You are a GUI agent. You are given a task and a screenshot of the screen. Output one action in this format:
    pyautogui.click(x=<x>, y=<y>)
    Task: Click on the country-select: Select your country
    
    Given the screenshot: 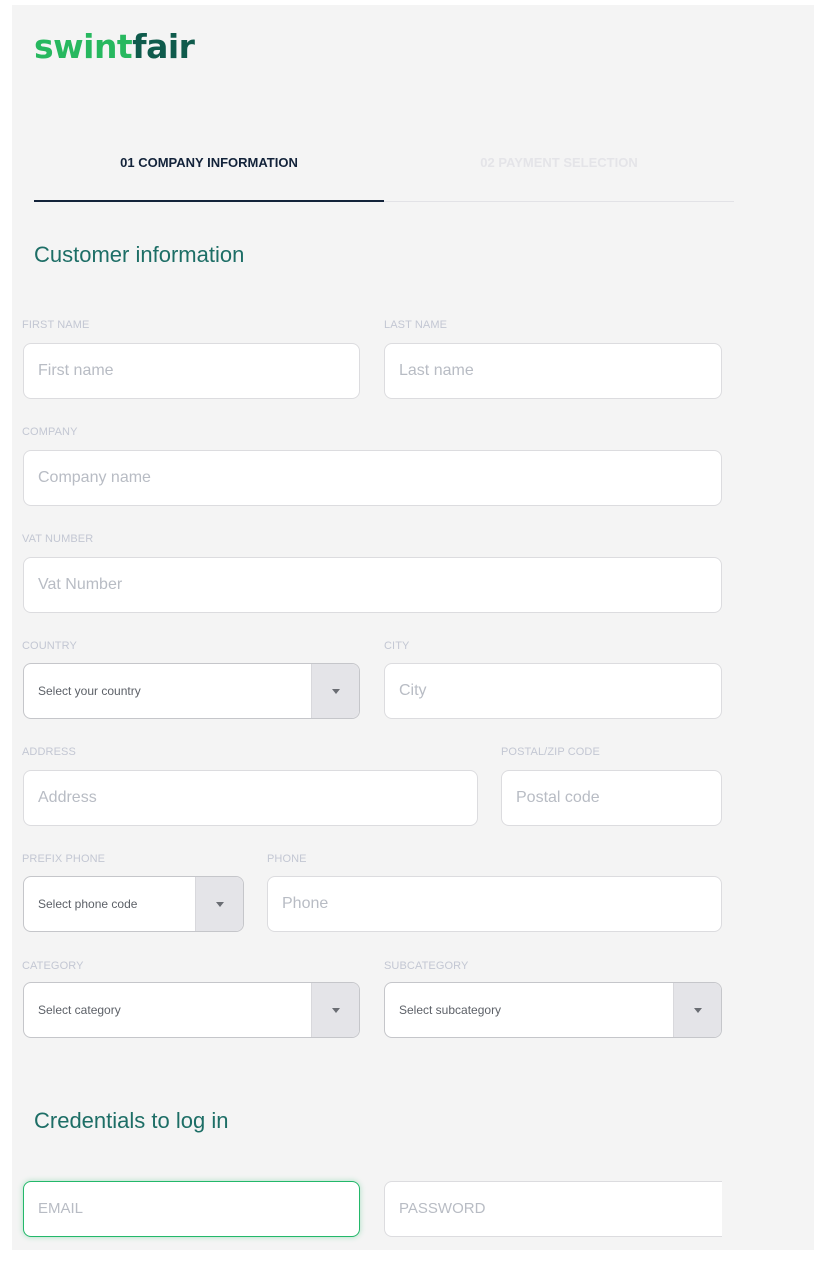 What is the action you would take?
    pyautogui.click(x=191, y=691)
    